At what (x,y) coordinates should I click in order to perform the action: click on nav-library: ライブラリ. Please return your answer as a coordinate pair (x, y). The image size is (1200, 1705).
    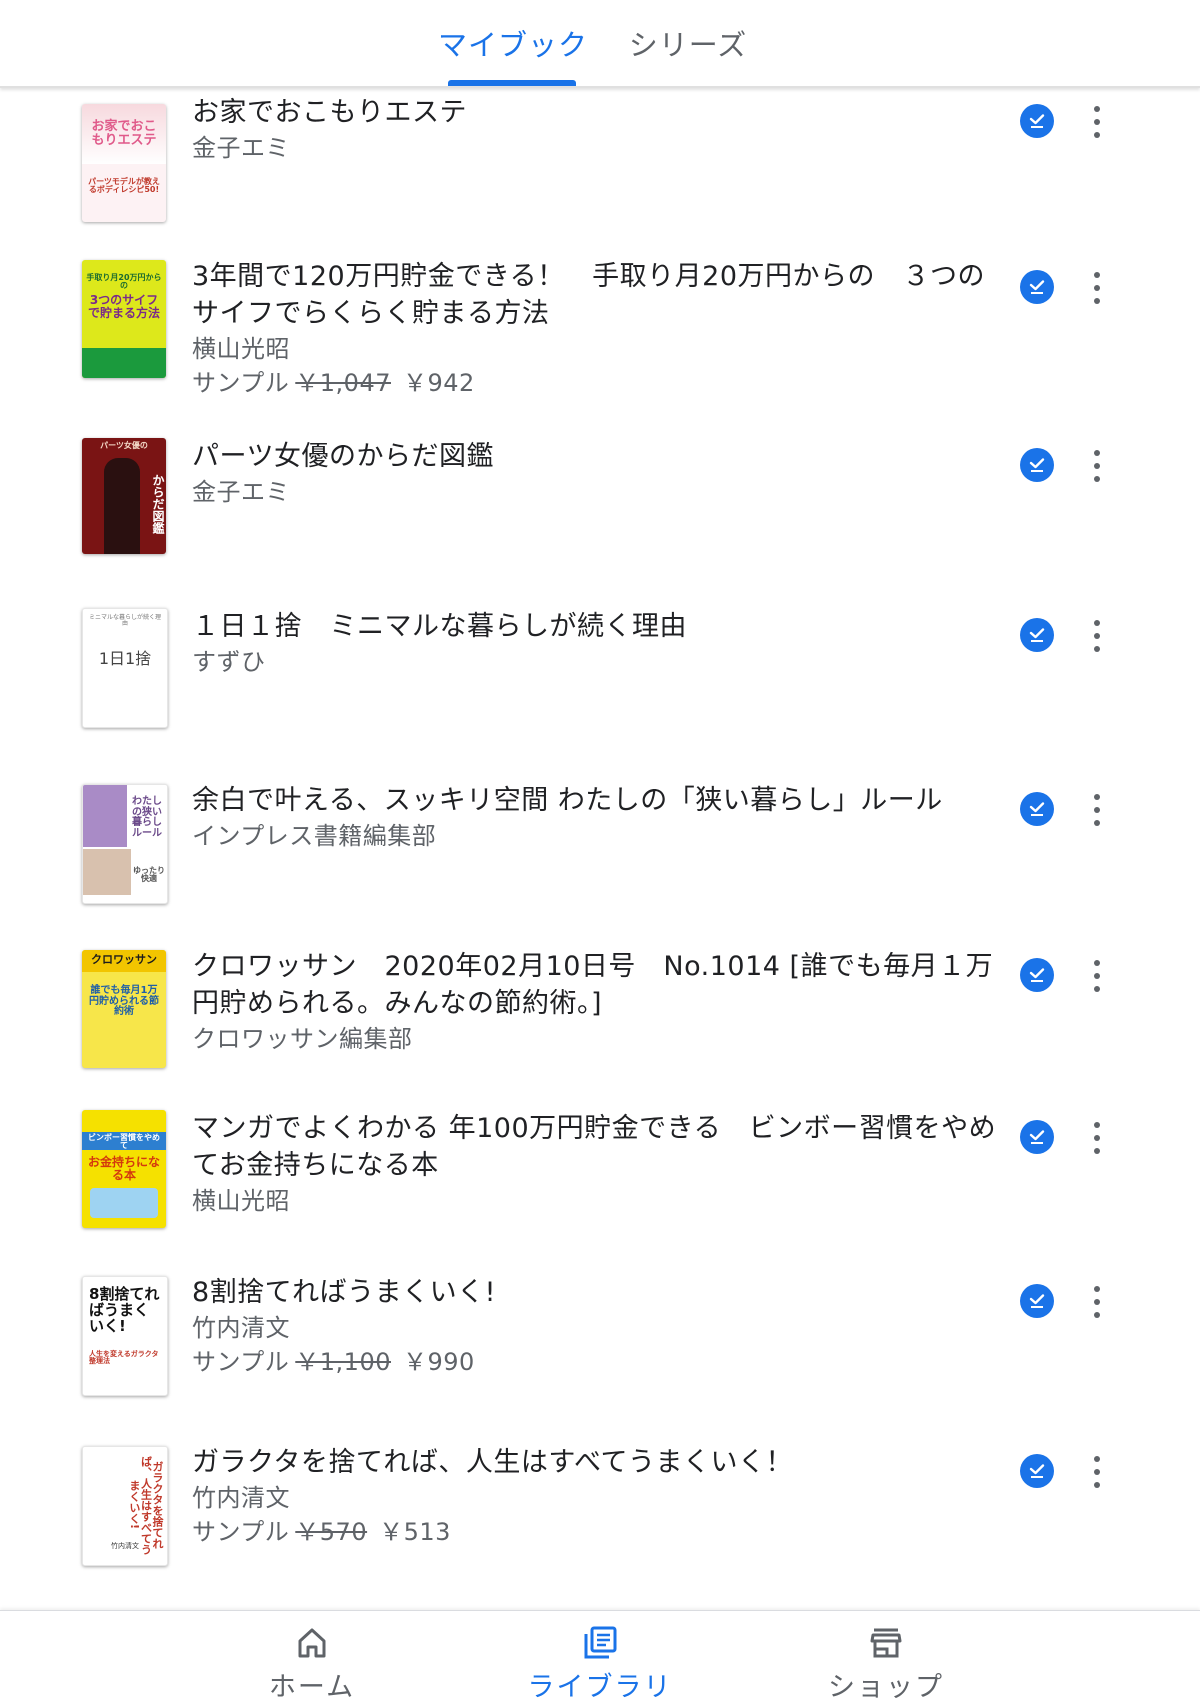
    Looking at the image, I should click on (600, 1658).